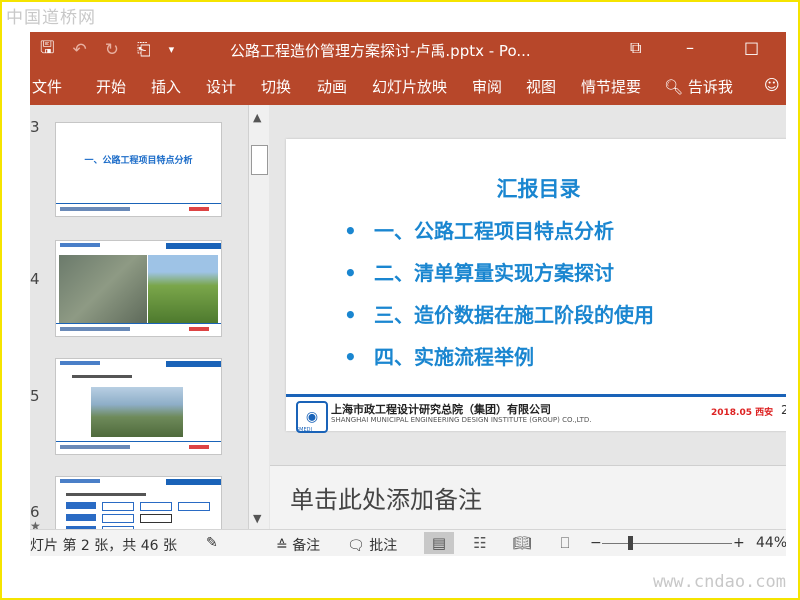 The width and height of the screenshot is (800, 600). I want to click on tab-home: 开始, so click(111, 86).